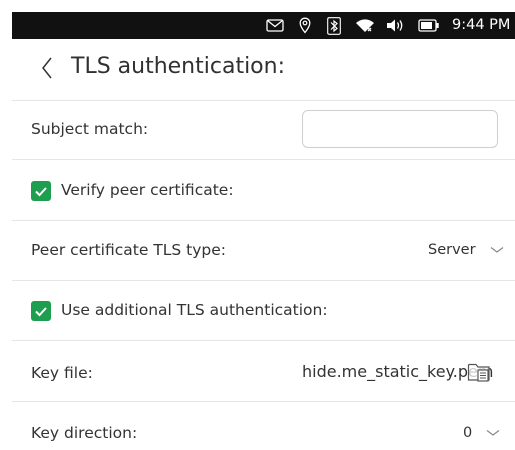  I want to click on location-icon, so click(305, 25).